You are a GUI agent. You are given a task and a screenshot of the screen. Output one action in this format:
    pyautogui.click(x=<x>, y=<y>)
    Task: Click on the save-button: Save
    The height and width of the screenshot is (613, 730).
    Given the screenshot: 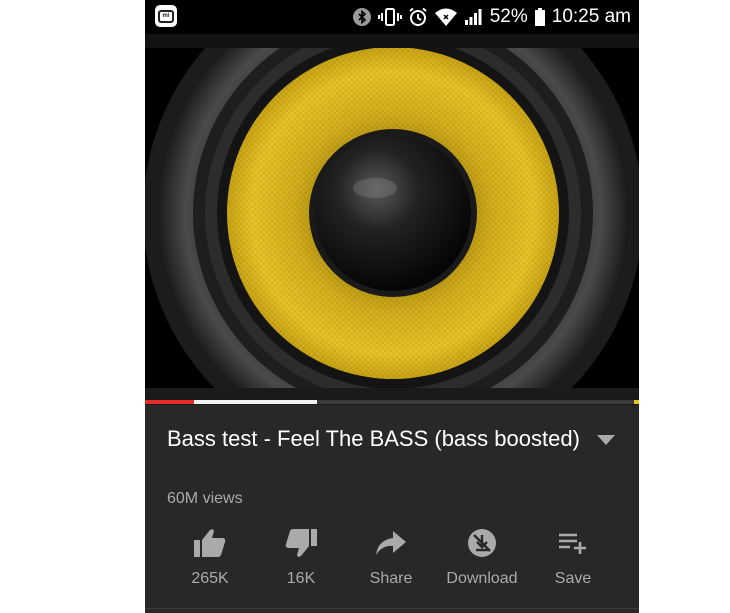 What is the action you would take?
    pyautogui.click(x=573, y=556)
    